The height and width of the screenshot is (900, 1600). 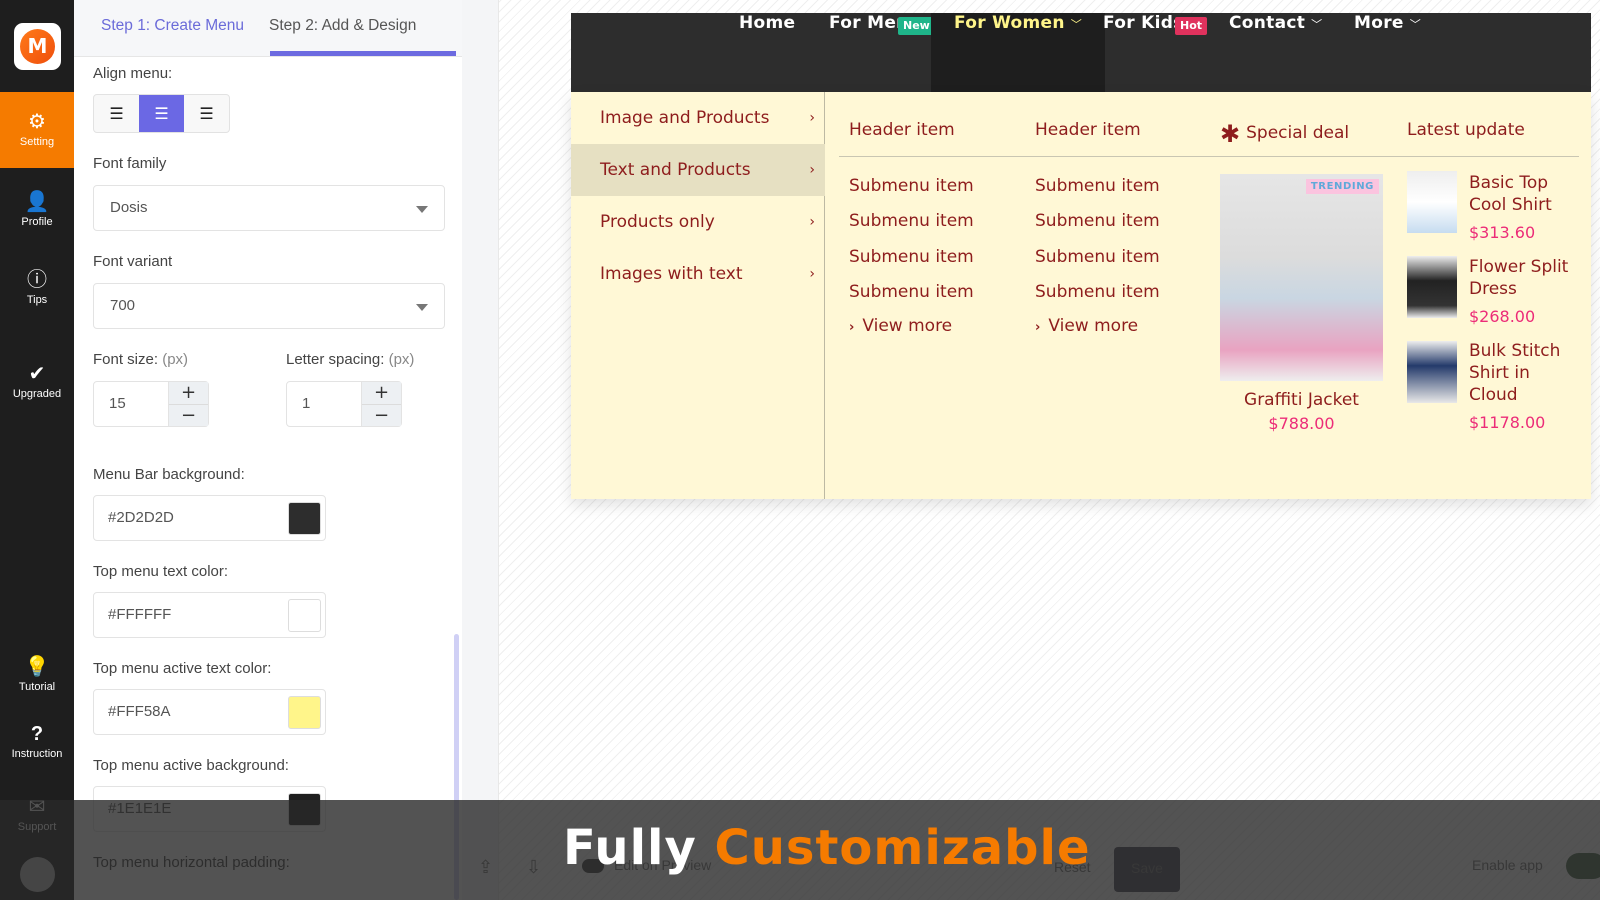 I want to click on product-name: Flower Split Dress, so click(x=1524, y=278).